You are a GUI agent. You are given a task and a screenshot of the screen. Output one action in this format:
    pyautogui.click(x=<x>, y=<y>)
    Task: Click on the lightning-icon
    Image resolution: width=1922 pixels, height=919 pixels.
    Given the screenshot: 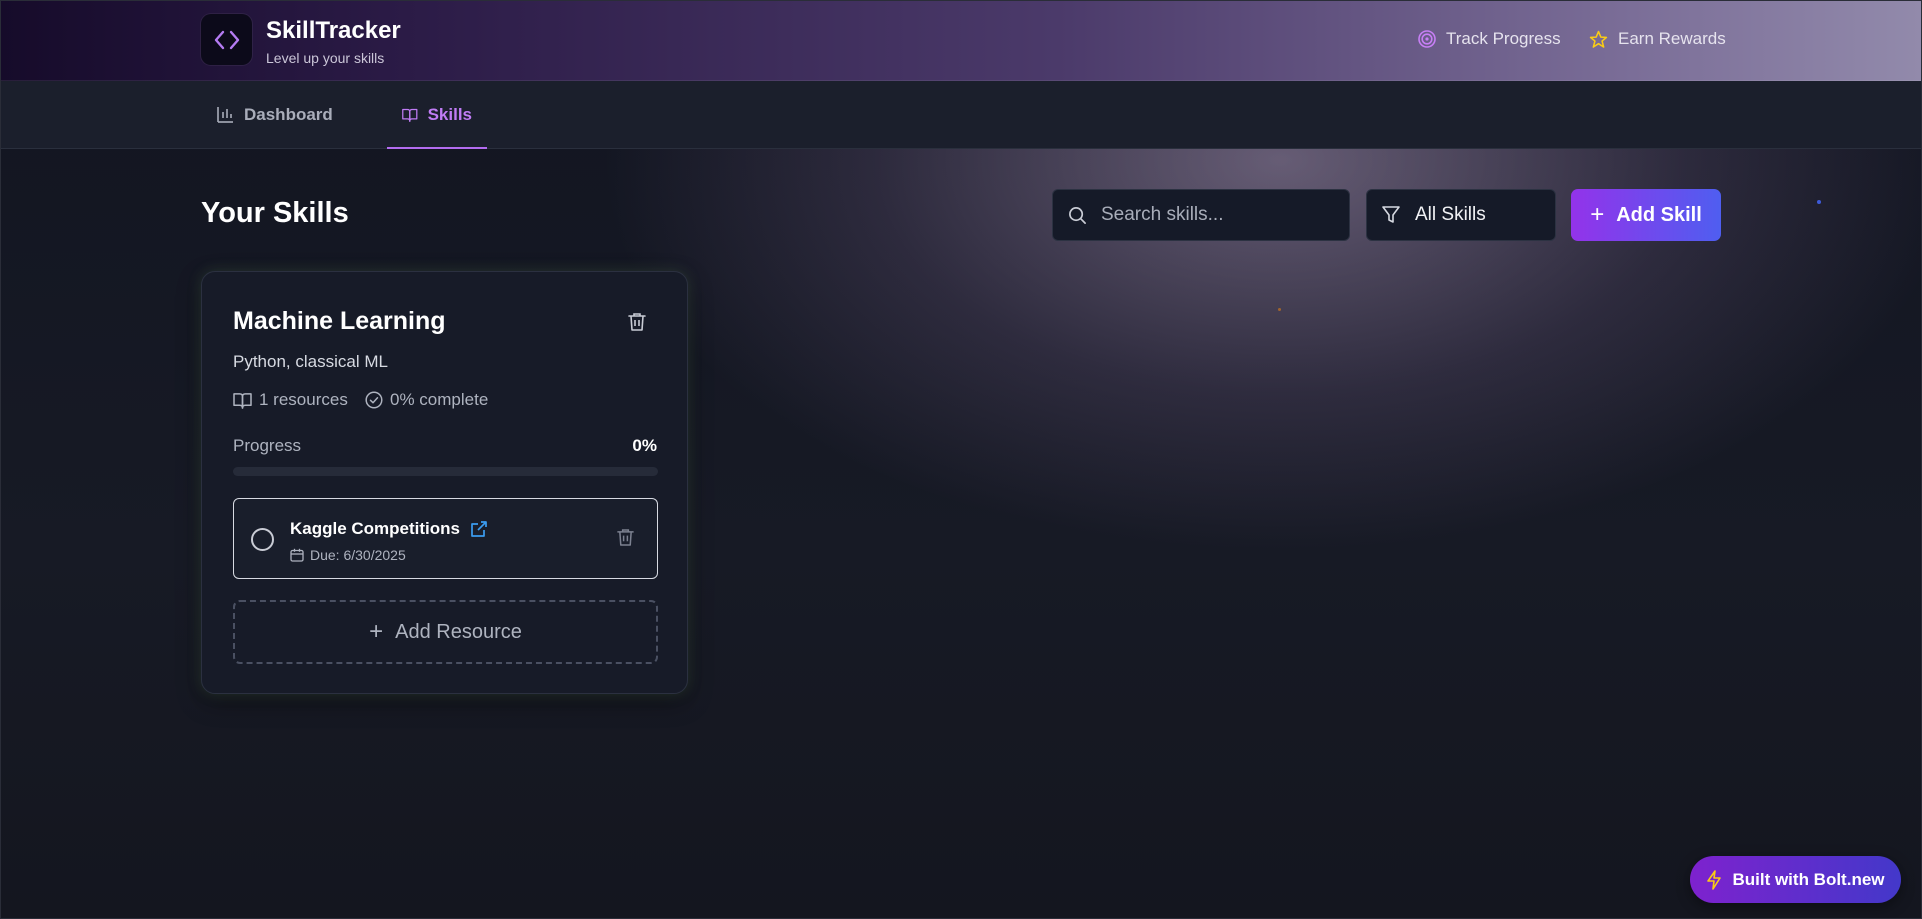 What is the action you would take?
    pyautogui.click(x=1714, y=879)
    